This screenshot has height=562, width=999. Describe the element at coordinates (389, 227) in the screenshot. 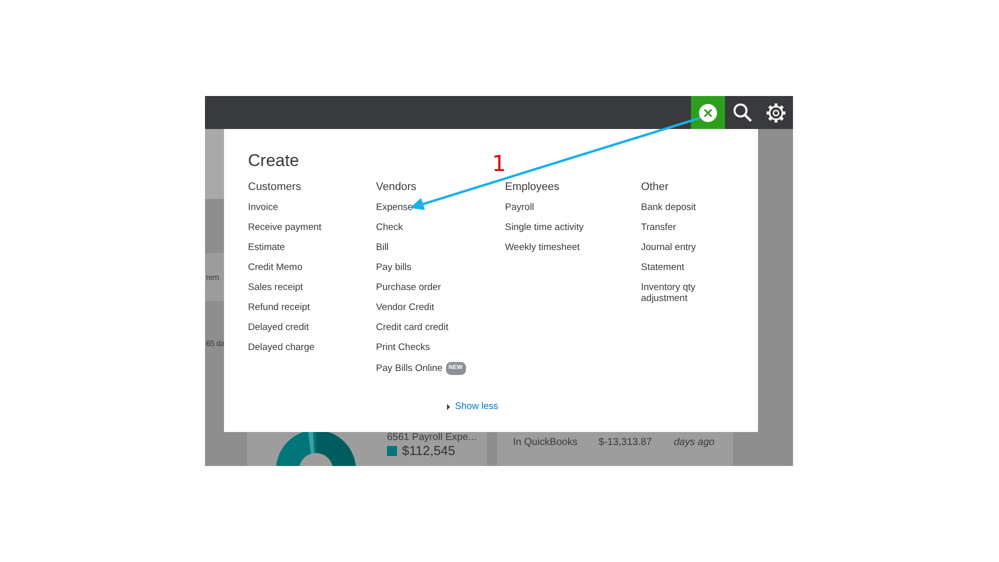

I see `menu-item: Check` at that location.